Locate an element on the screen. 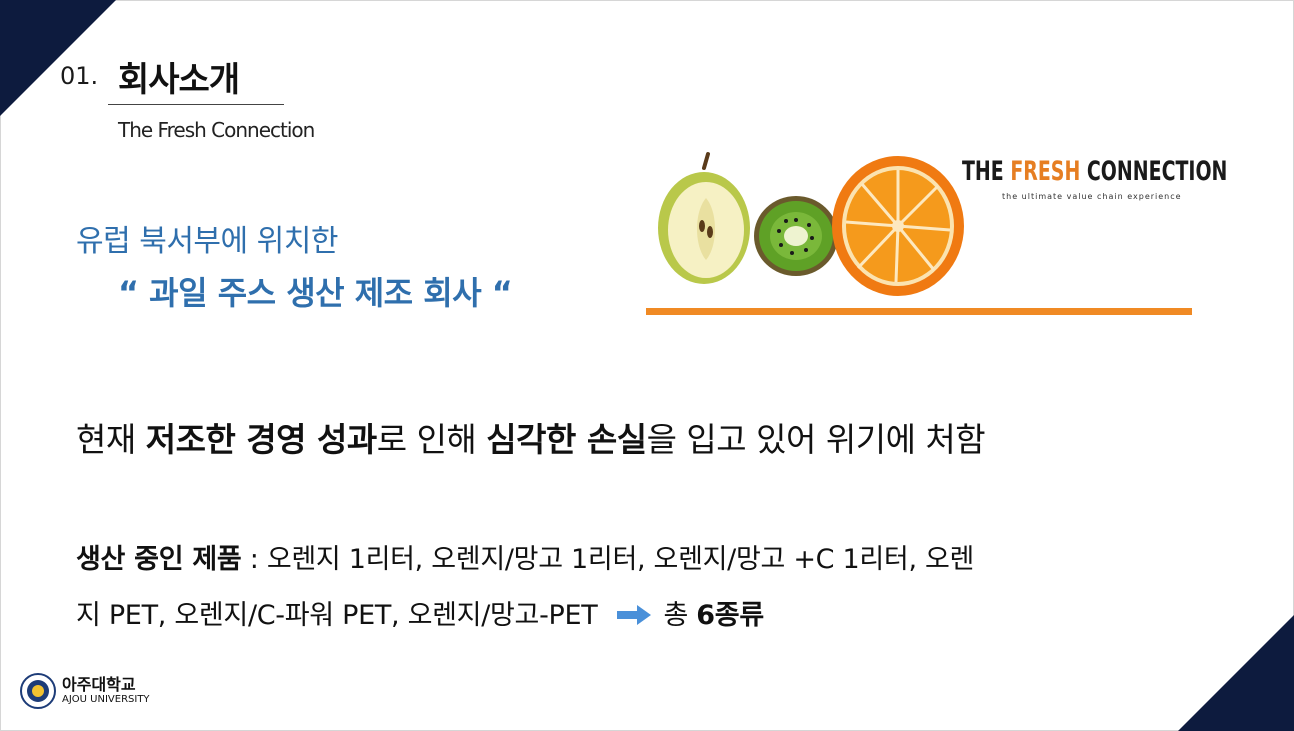 The width and height of the screenshot is (1294, 731). headline-location: 유럽 북서부에 위치한 is located at coordinates (207, 241).